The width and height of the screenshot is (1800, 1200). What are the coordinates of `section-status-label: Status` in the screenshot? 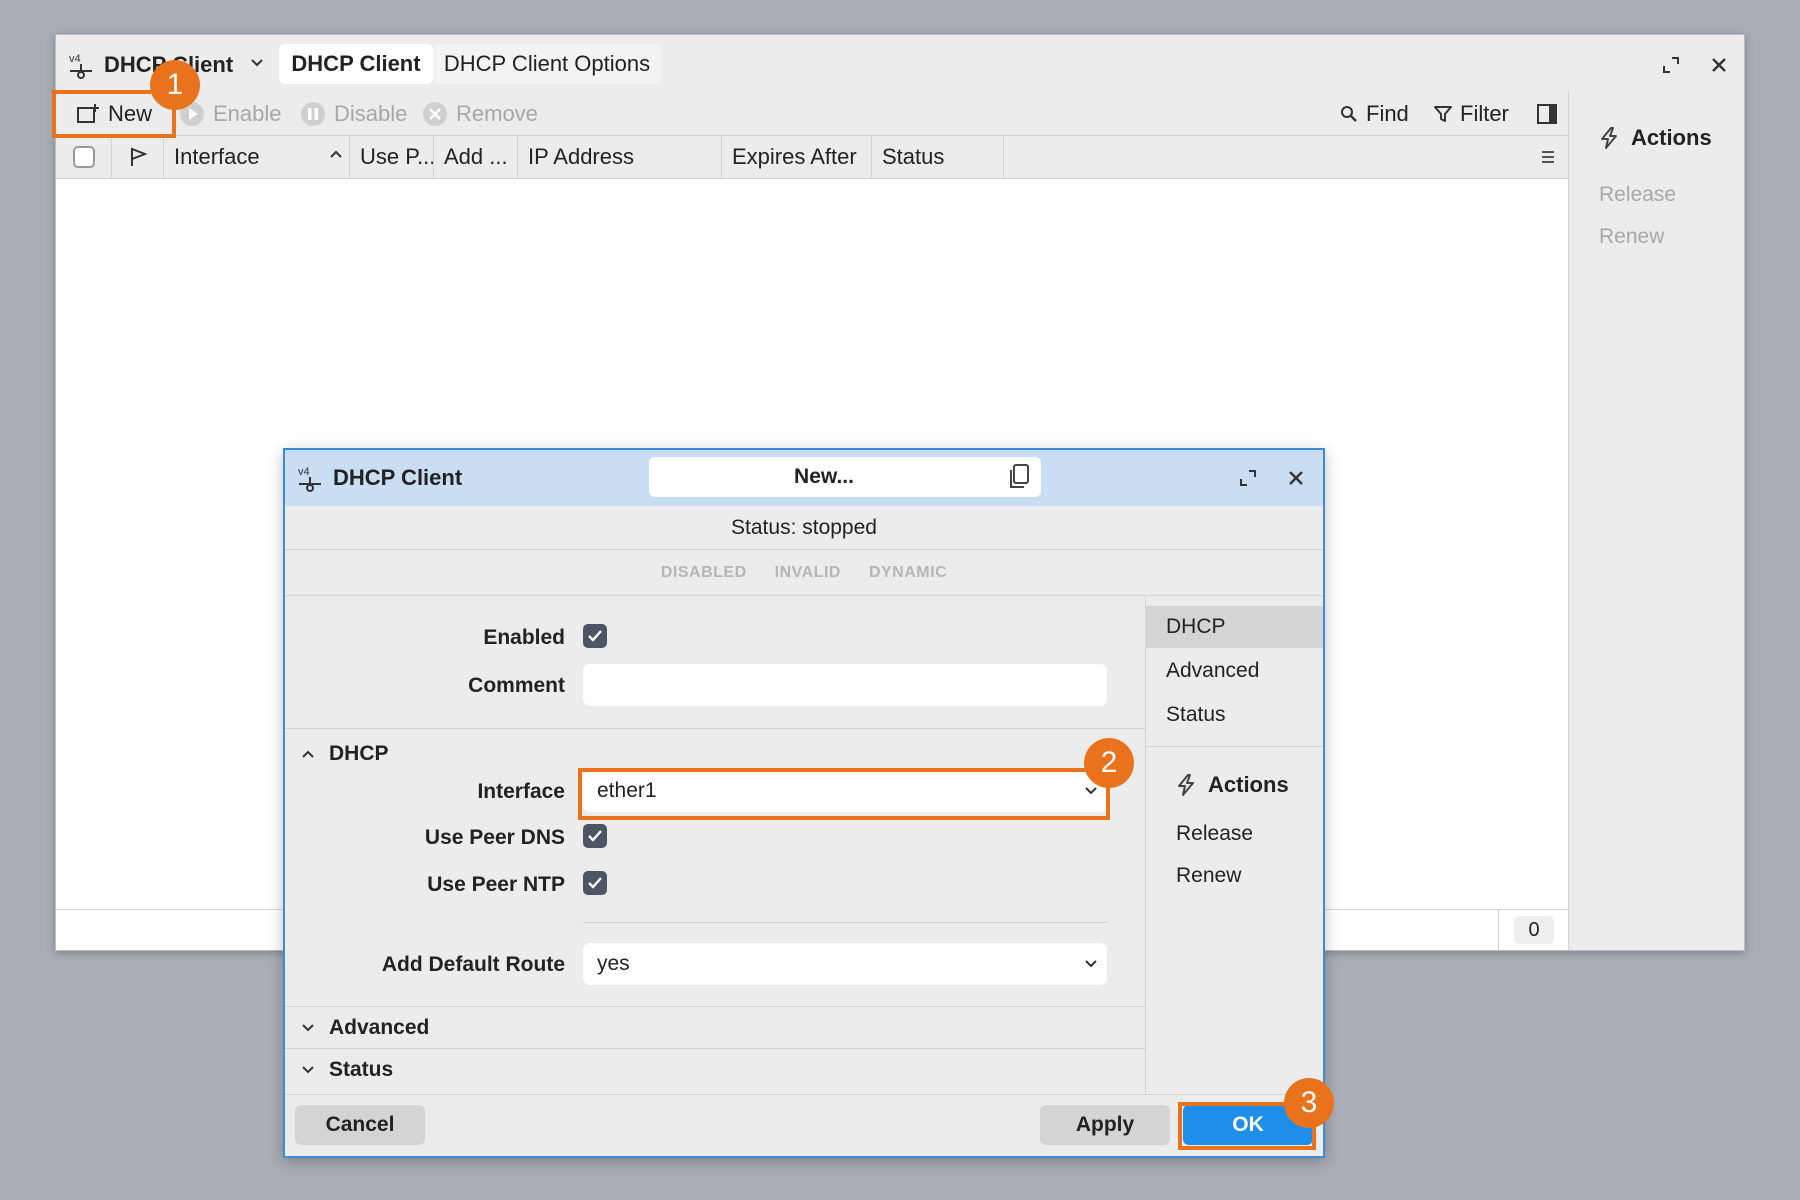 It's located at (361, 1069).